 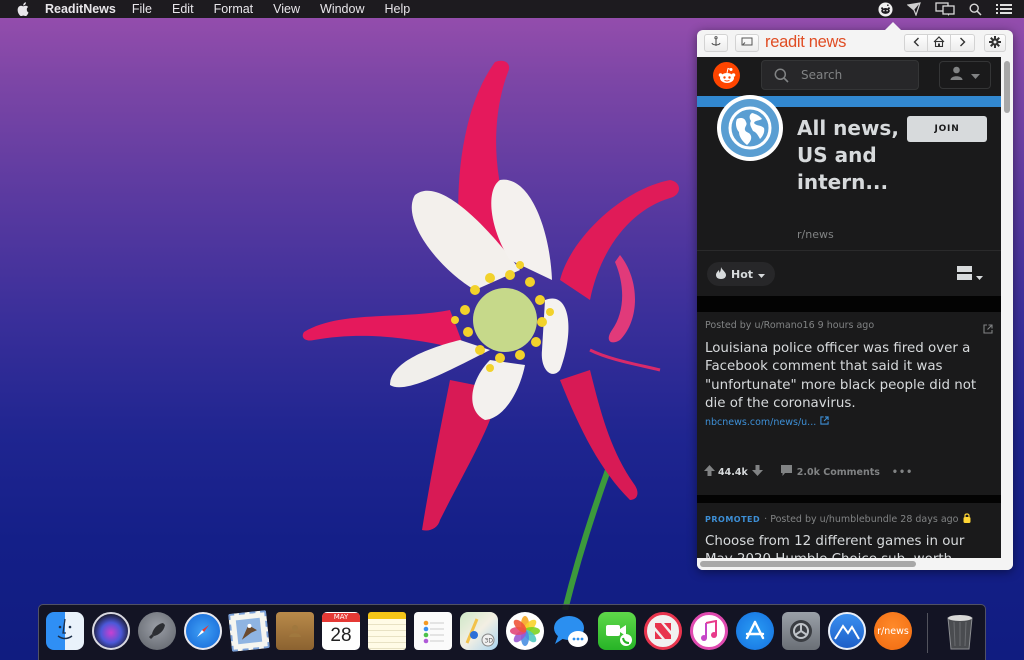 What do you see at coordinates (960, 631) in the screenshot?
I see `dock-item-trash` at bounding box center [960, 631].